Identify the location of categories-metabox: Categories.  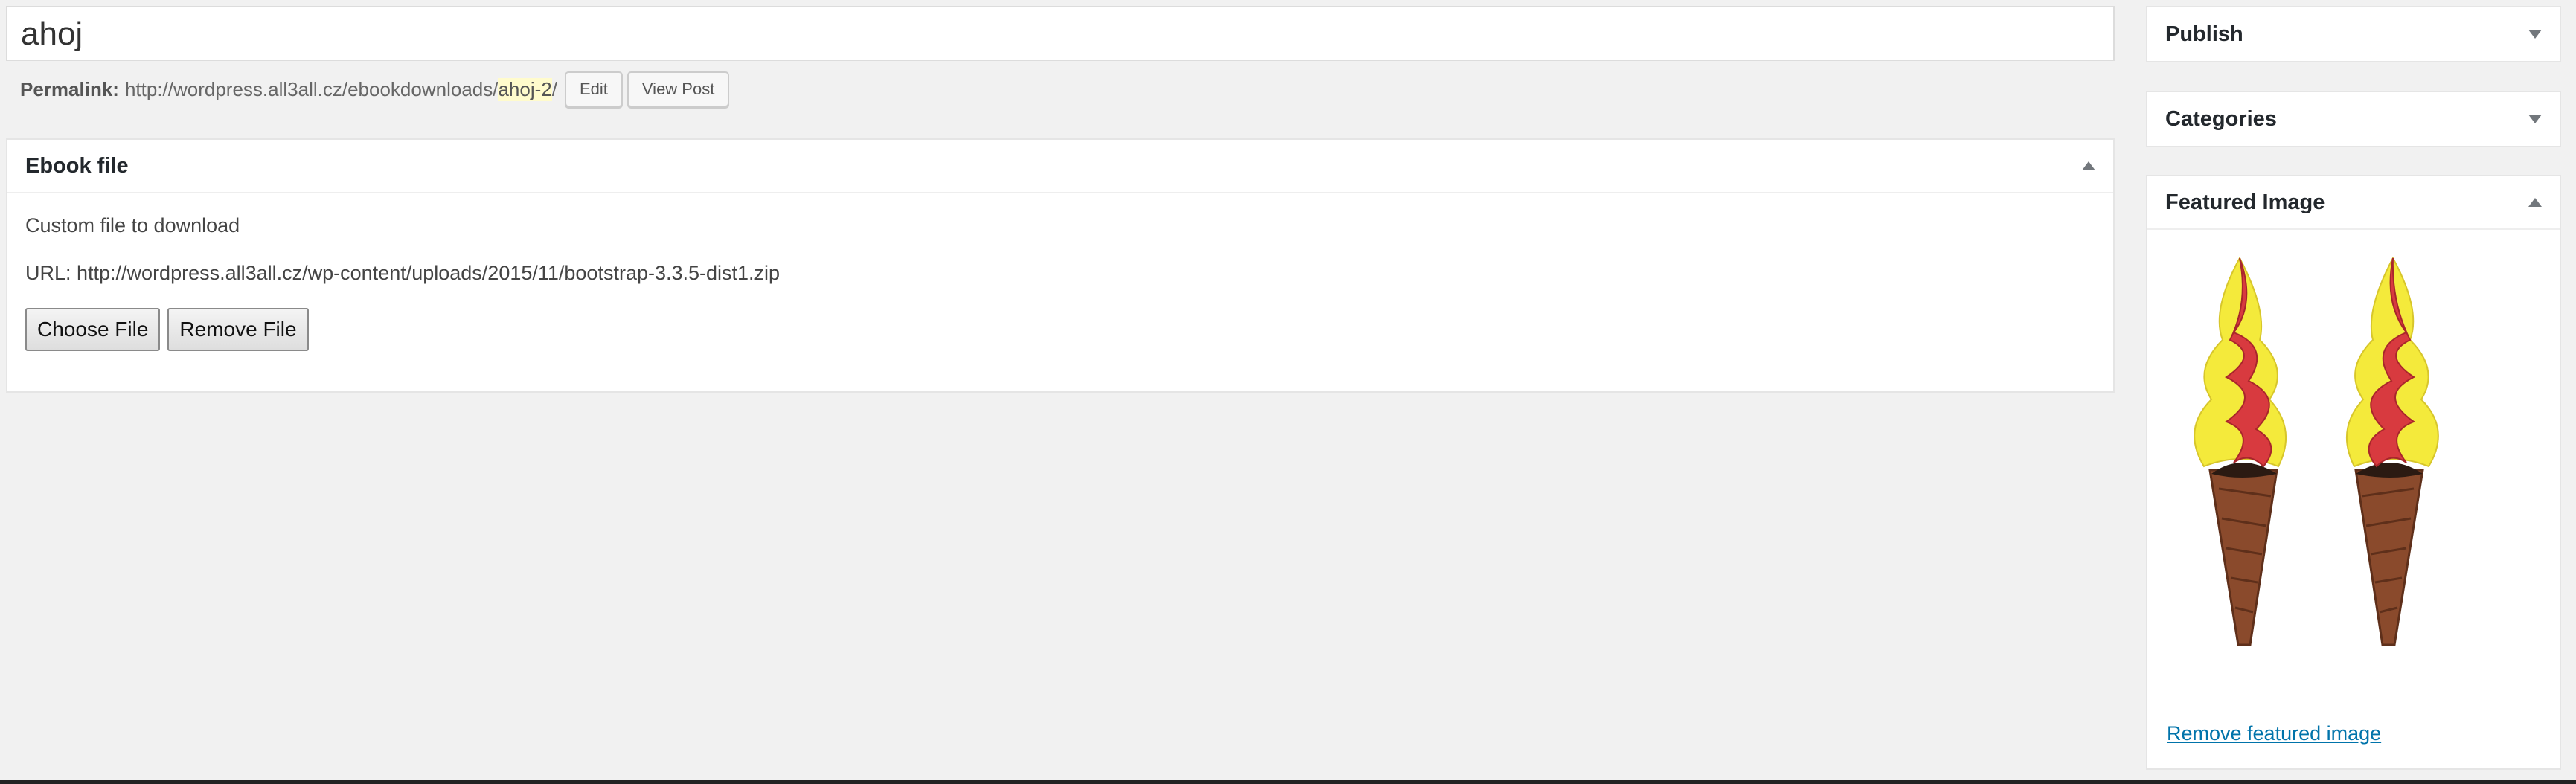
(2353, 119).